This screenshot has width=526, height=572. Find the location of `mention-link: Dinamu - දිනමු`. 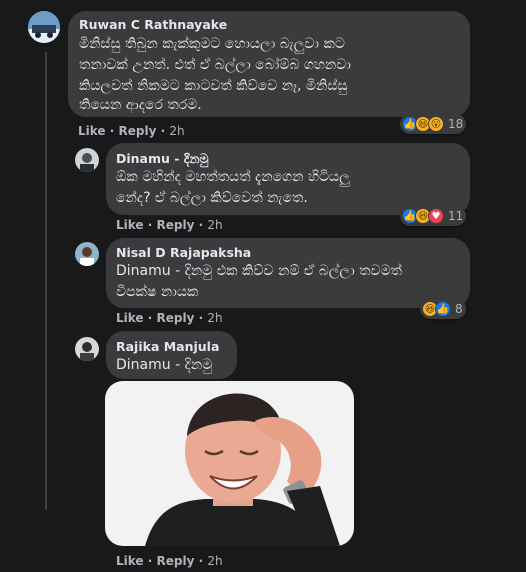

mention-link: Dinamu - දිනමු is located at coordinates (164, 365).